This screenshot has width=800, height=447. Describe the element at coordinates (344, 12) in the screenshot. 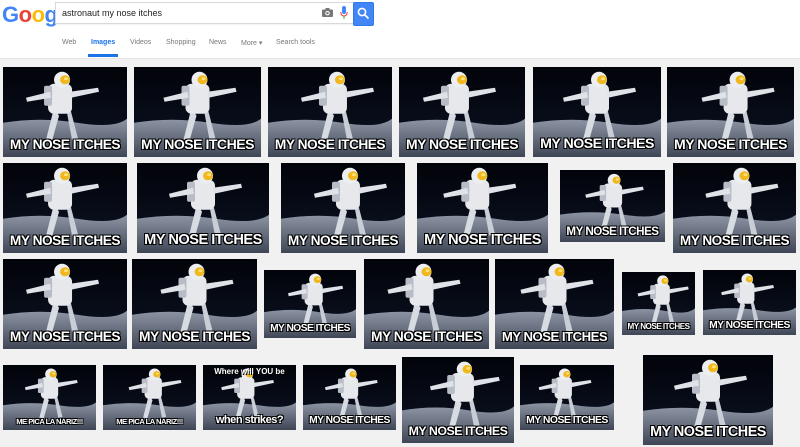

I see `microphone-icon` at that location.